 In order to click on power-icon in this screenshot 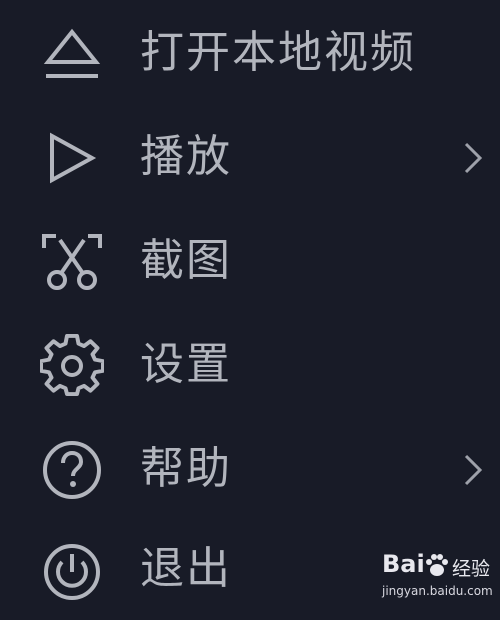, I will do `click(72, 570)`.